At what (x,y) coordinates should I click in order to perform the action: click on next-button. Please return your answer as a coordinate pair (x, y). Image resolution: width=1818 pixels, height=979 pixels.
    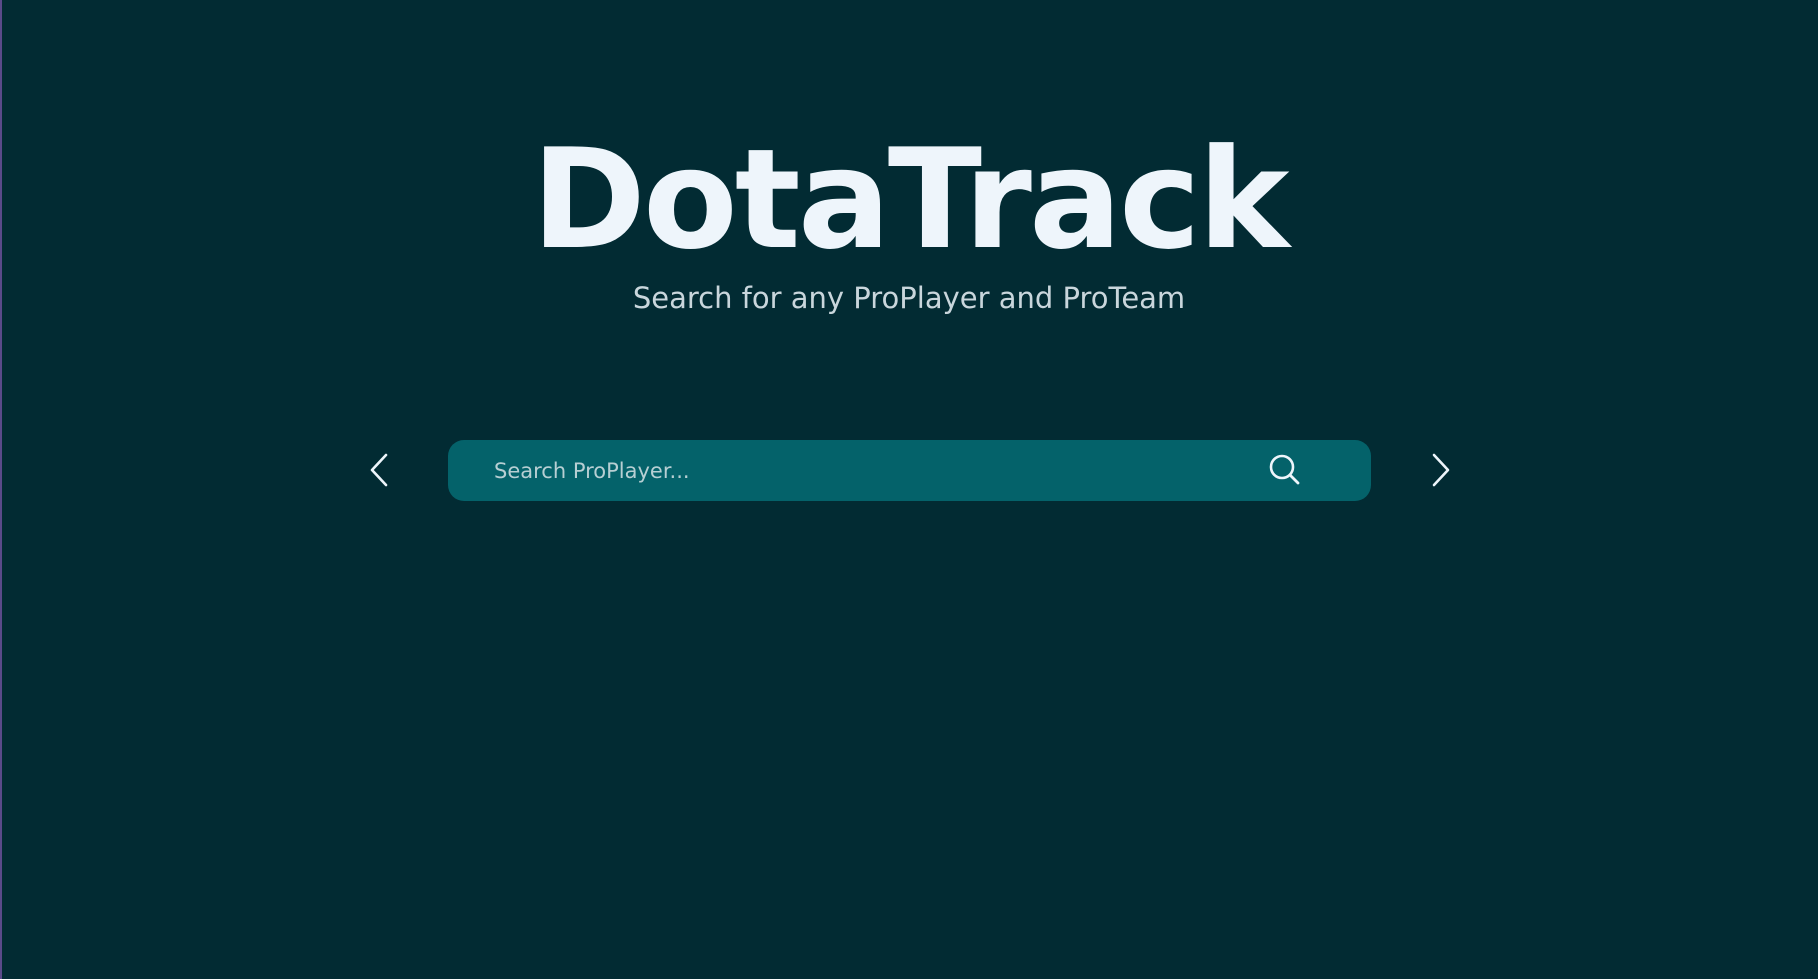
    Looking at the image, I should click on (1440, 470).